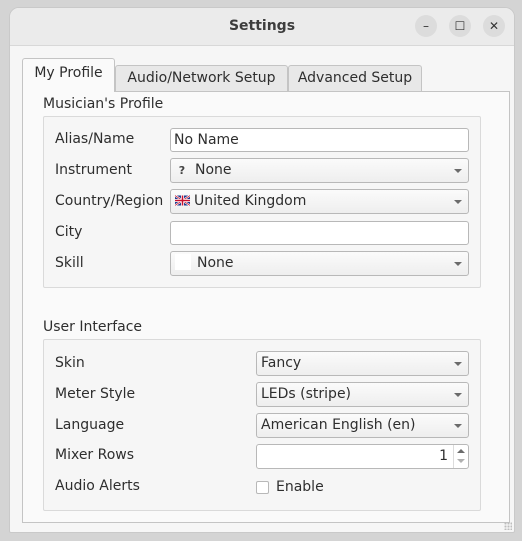  What do you see at coordinates (300, 487) in the screenshot?
I see `audio-alerts-enable-label: Enable` at bounding box center [300, 487].